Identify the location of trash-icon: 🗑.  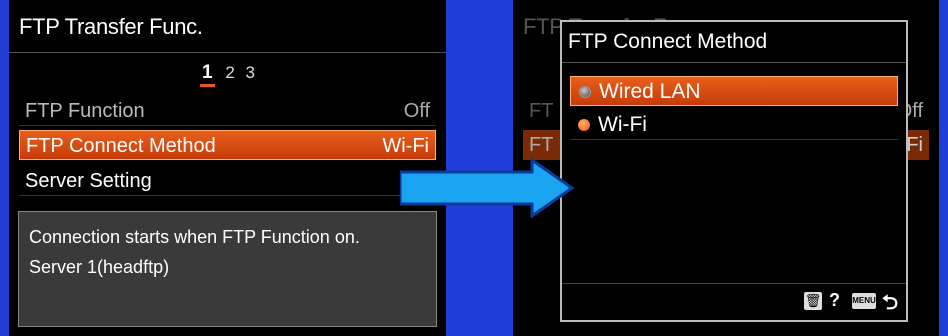
(813, 301).